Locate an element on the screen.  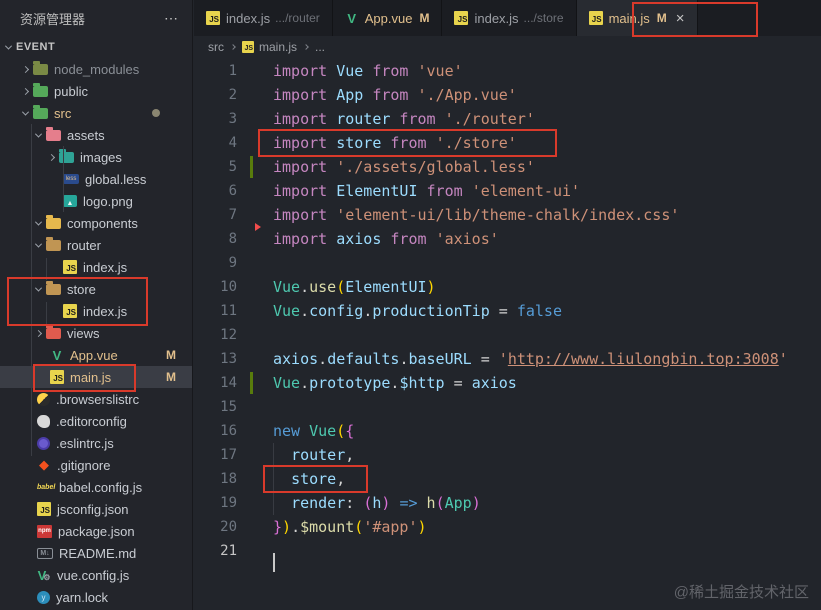
workspace-section-header: EVENT is located at coordinates (96, 47).